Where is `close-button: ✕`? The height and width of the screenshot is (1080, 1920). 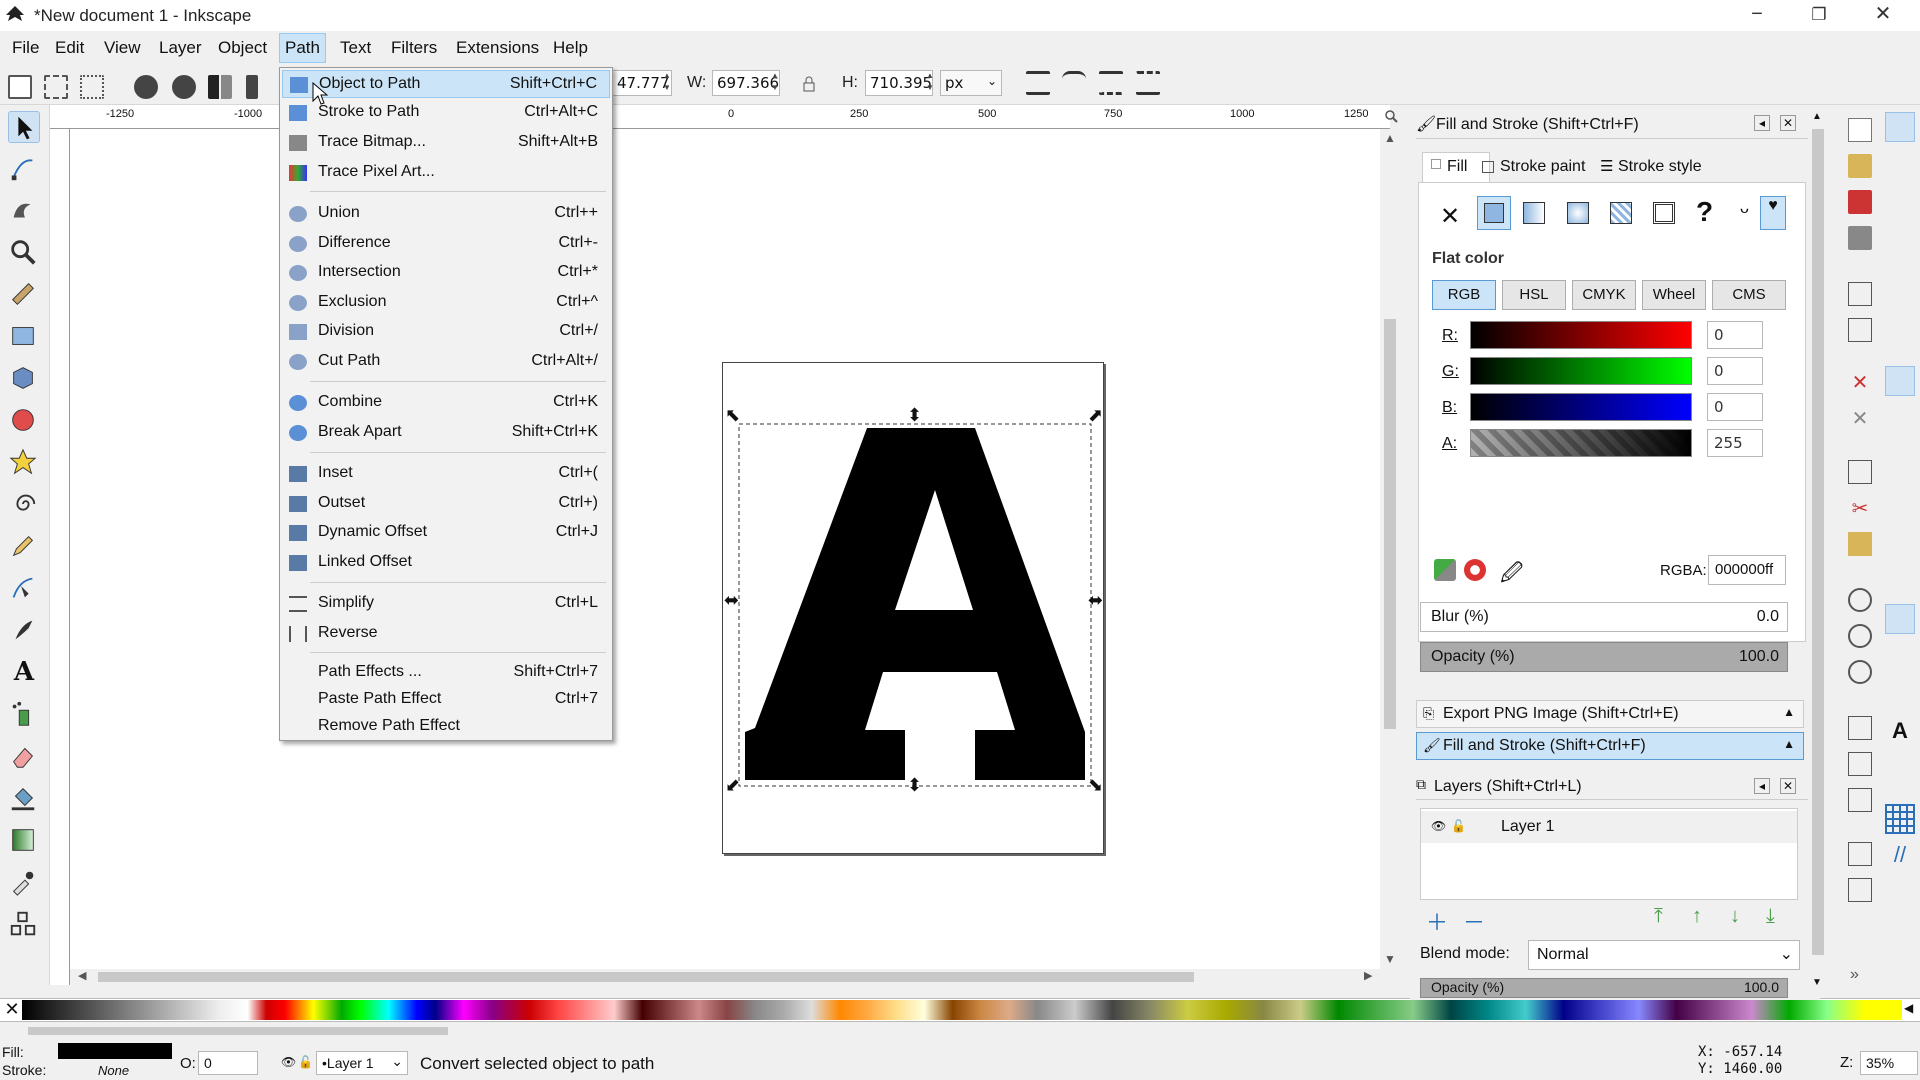
close-button: ✕ is located at coordinates (1883, 15).